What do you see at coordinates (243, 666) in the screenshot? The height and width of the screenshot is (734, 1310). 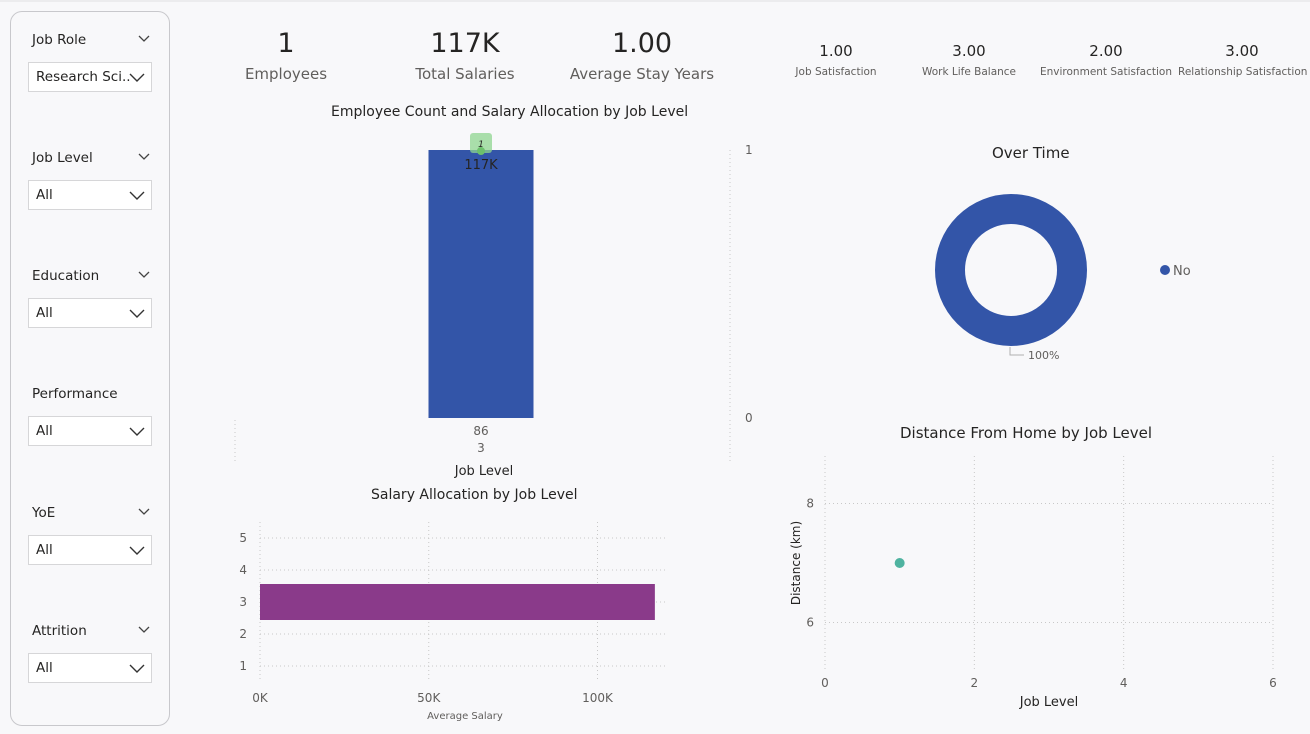 I see `y-tick-label: 1` at bounding box center [243, 666].